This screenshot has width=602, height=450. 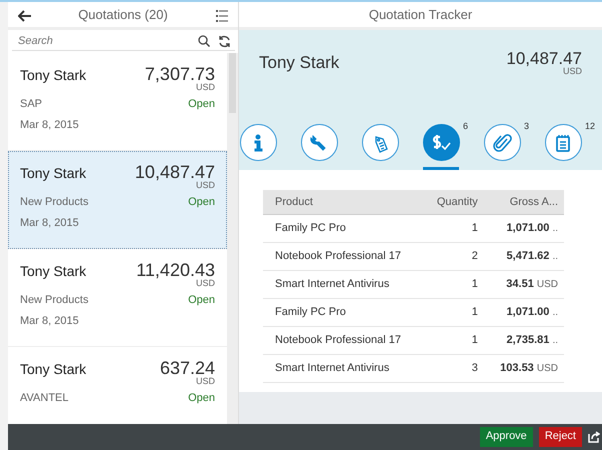 I want to click on amount: 11,420.43, so click(x=175, y=270).